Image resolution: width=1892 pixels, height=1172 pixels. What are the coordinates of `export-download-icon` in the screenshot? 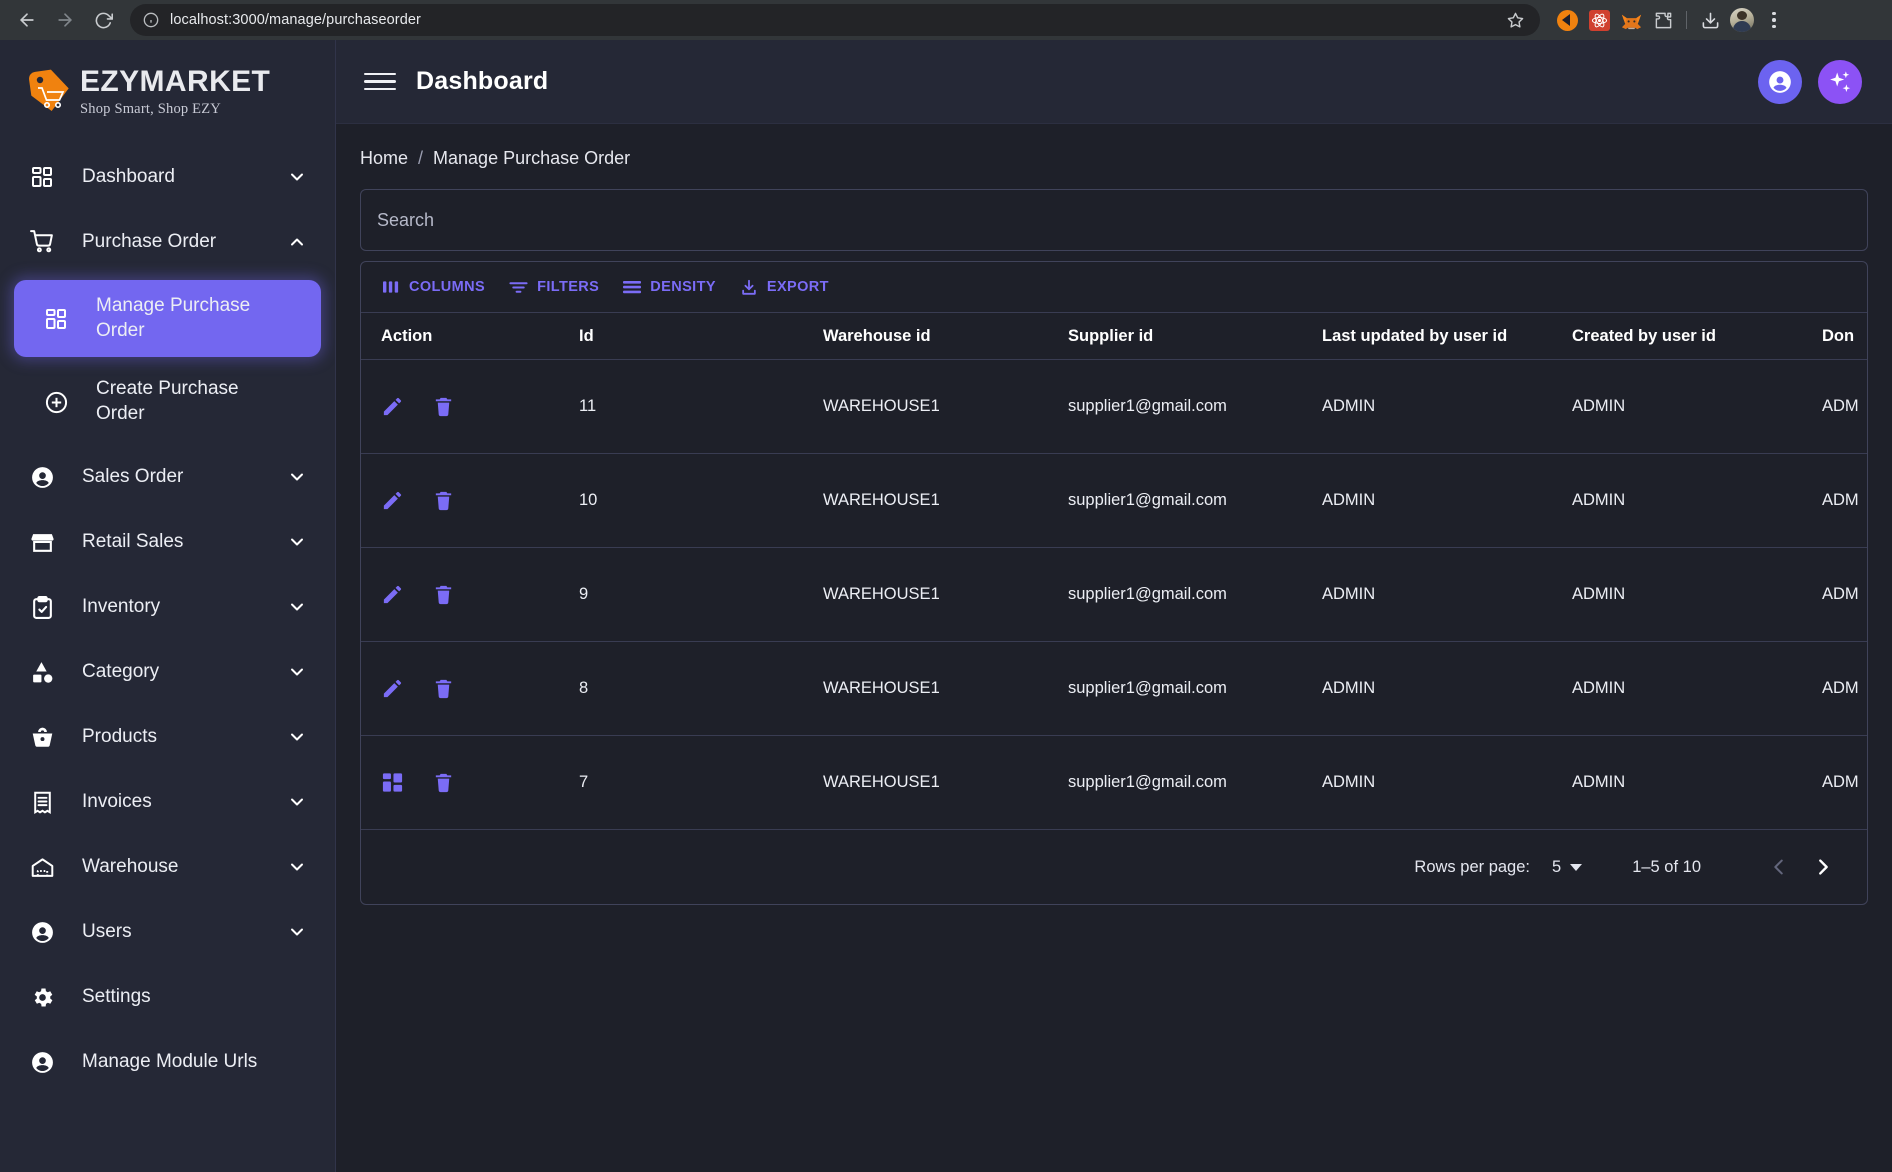 It's located at (749, 287).